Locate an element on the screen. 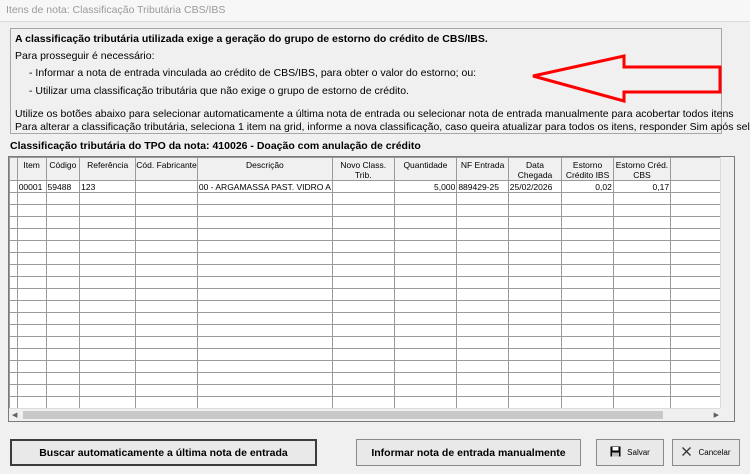  cell-data-chegada: 25/02/2026 is located at coordinates (535, 186).